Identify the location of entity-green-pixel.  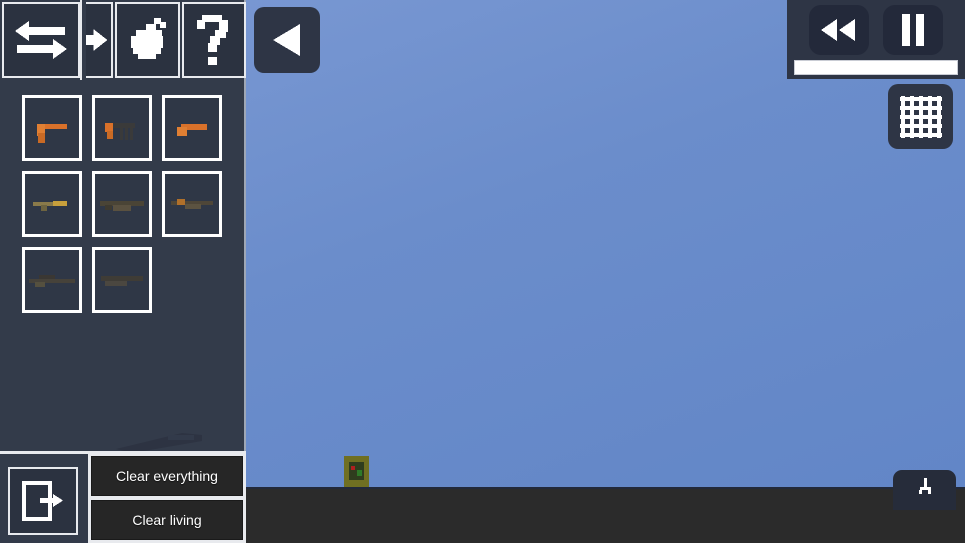
(359, 473).